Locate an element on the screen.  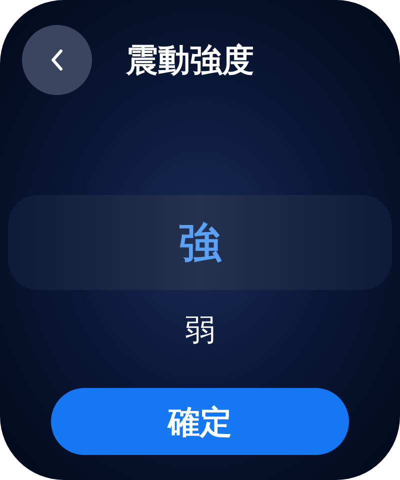
confirm-button: 確定 is located at coordinates (200, 421).